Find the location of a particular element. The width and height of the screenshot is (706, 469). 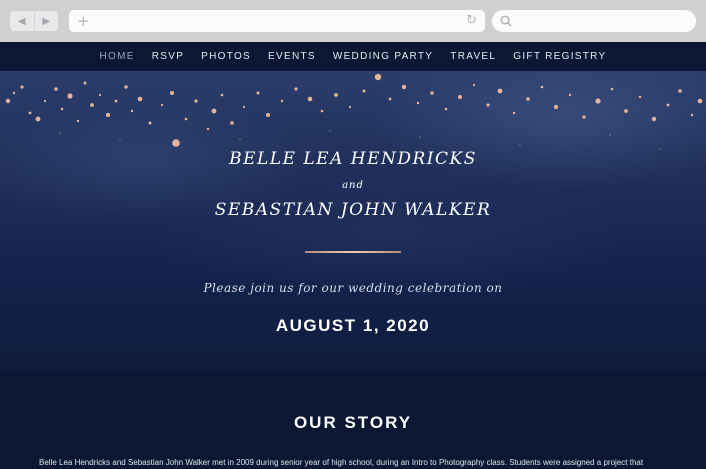

history-buttons: ◀ ▶ is located at coordinates (34, 21).